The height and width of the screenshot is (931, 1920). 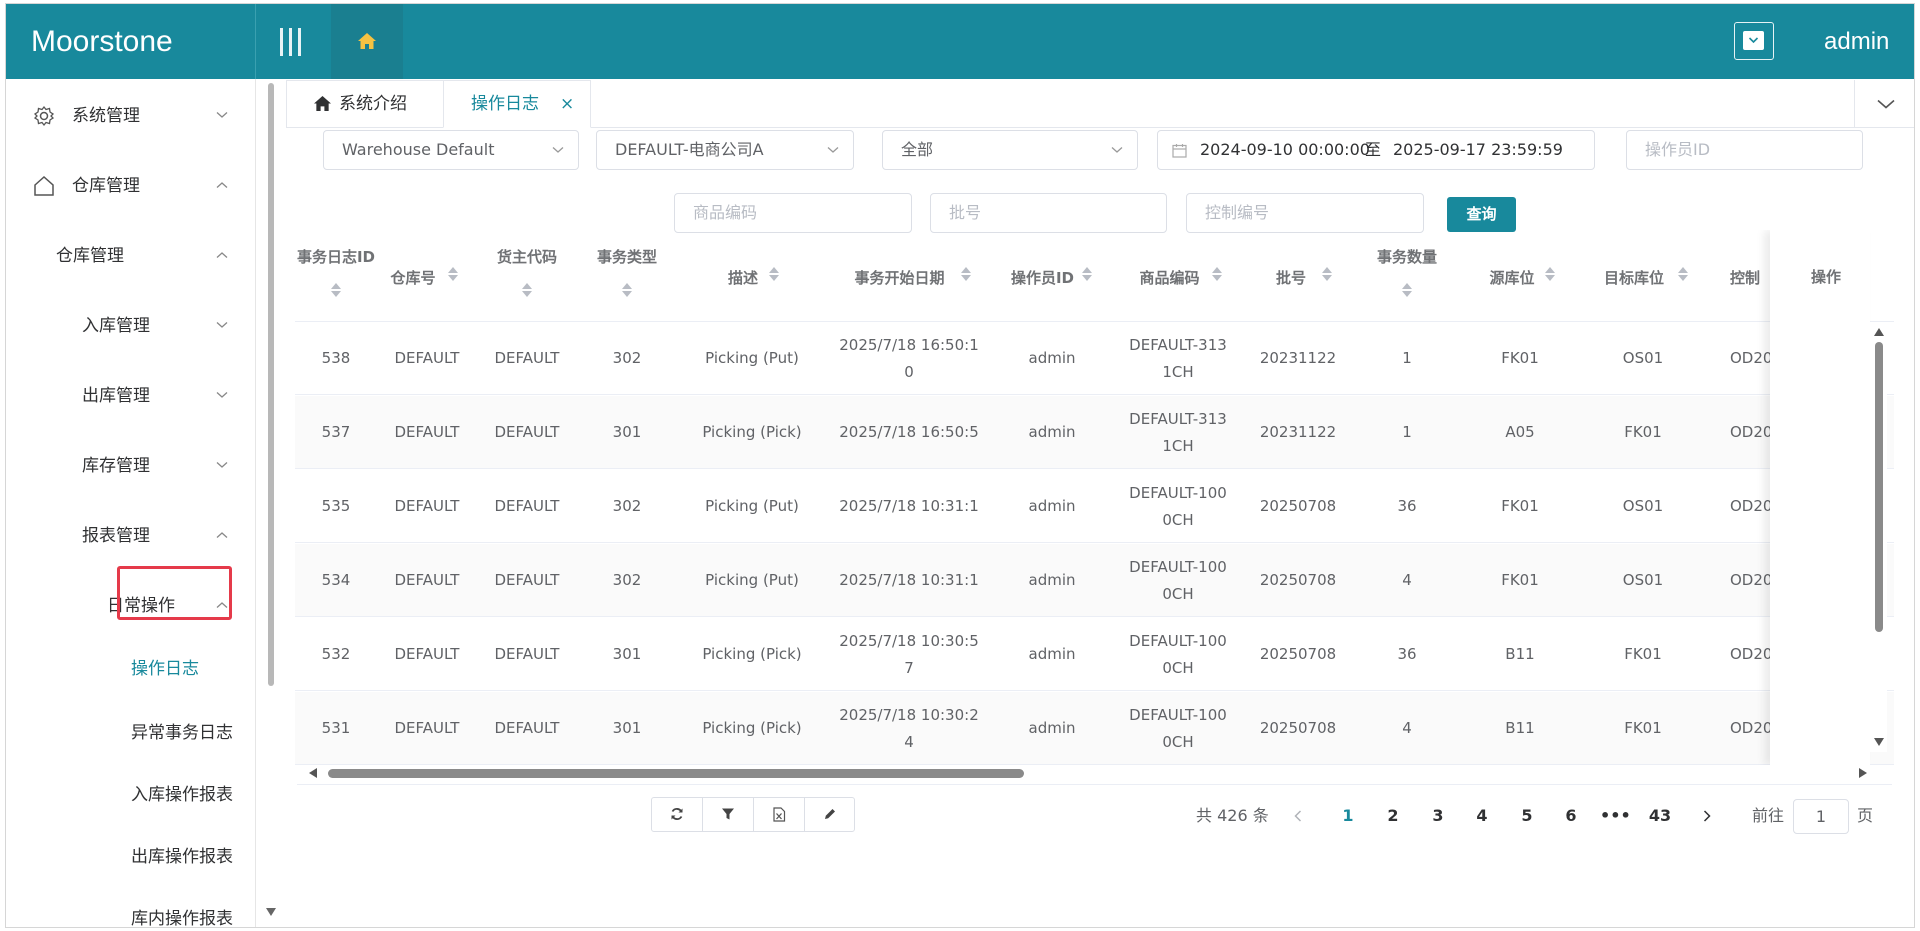 I want to click on tab-operation-log: 操作日志 ×, so click(x=517, y=104).